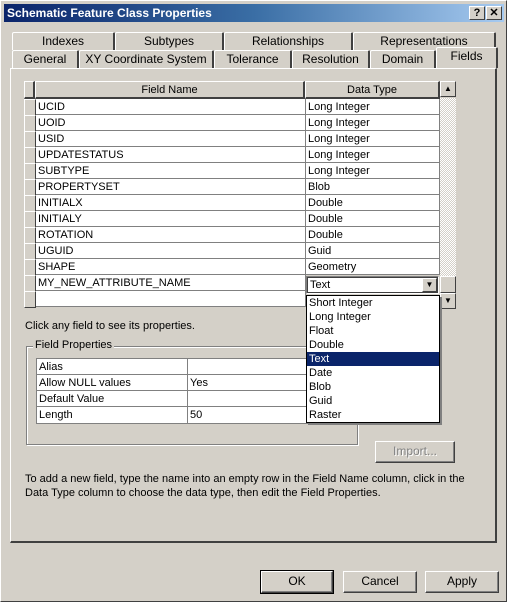 The image size is (507, 602). What do you see at coordinates (29, 90) in the screenshot?
I see `grid-corner-header` at bounding box center [29, 90].